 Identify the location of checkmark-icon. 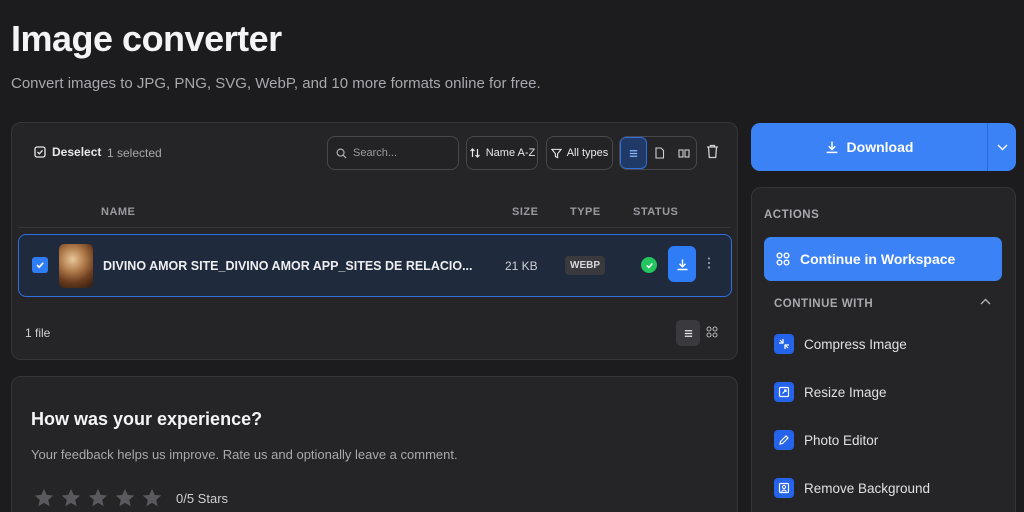
(40, 265).